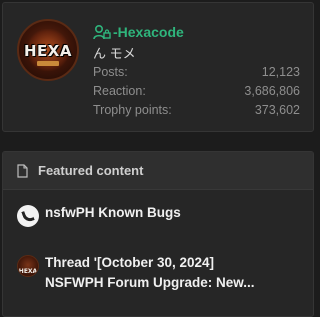 The width and height of the screenshot is (320, 317). What do you see at coordinates (148, 32) in the screenshot?
I see `username: -Hexacode` at bounding box center [148, 32].